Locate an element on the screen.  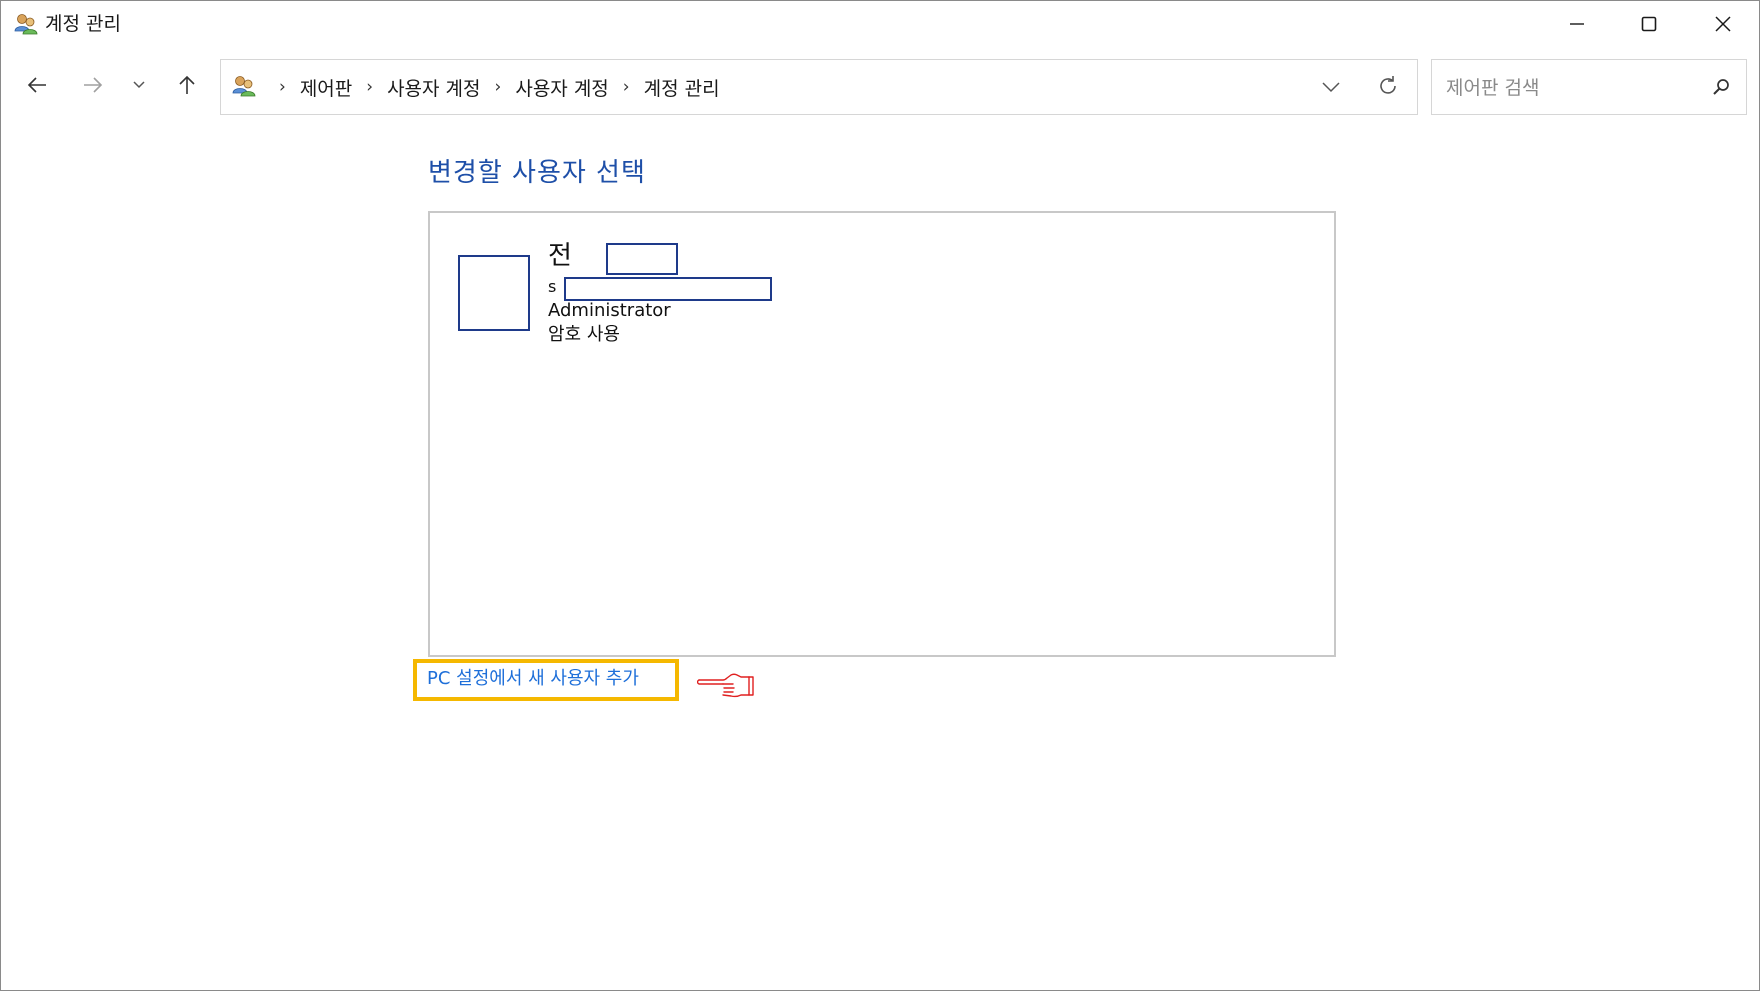
up-button is located at coordinates (187, 85).